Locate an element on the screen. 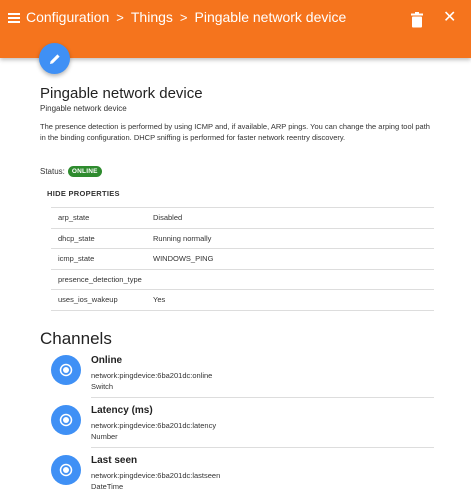  table-row: uses_ios_wakeup Yes is located at coordinates (242, 300).